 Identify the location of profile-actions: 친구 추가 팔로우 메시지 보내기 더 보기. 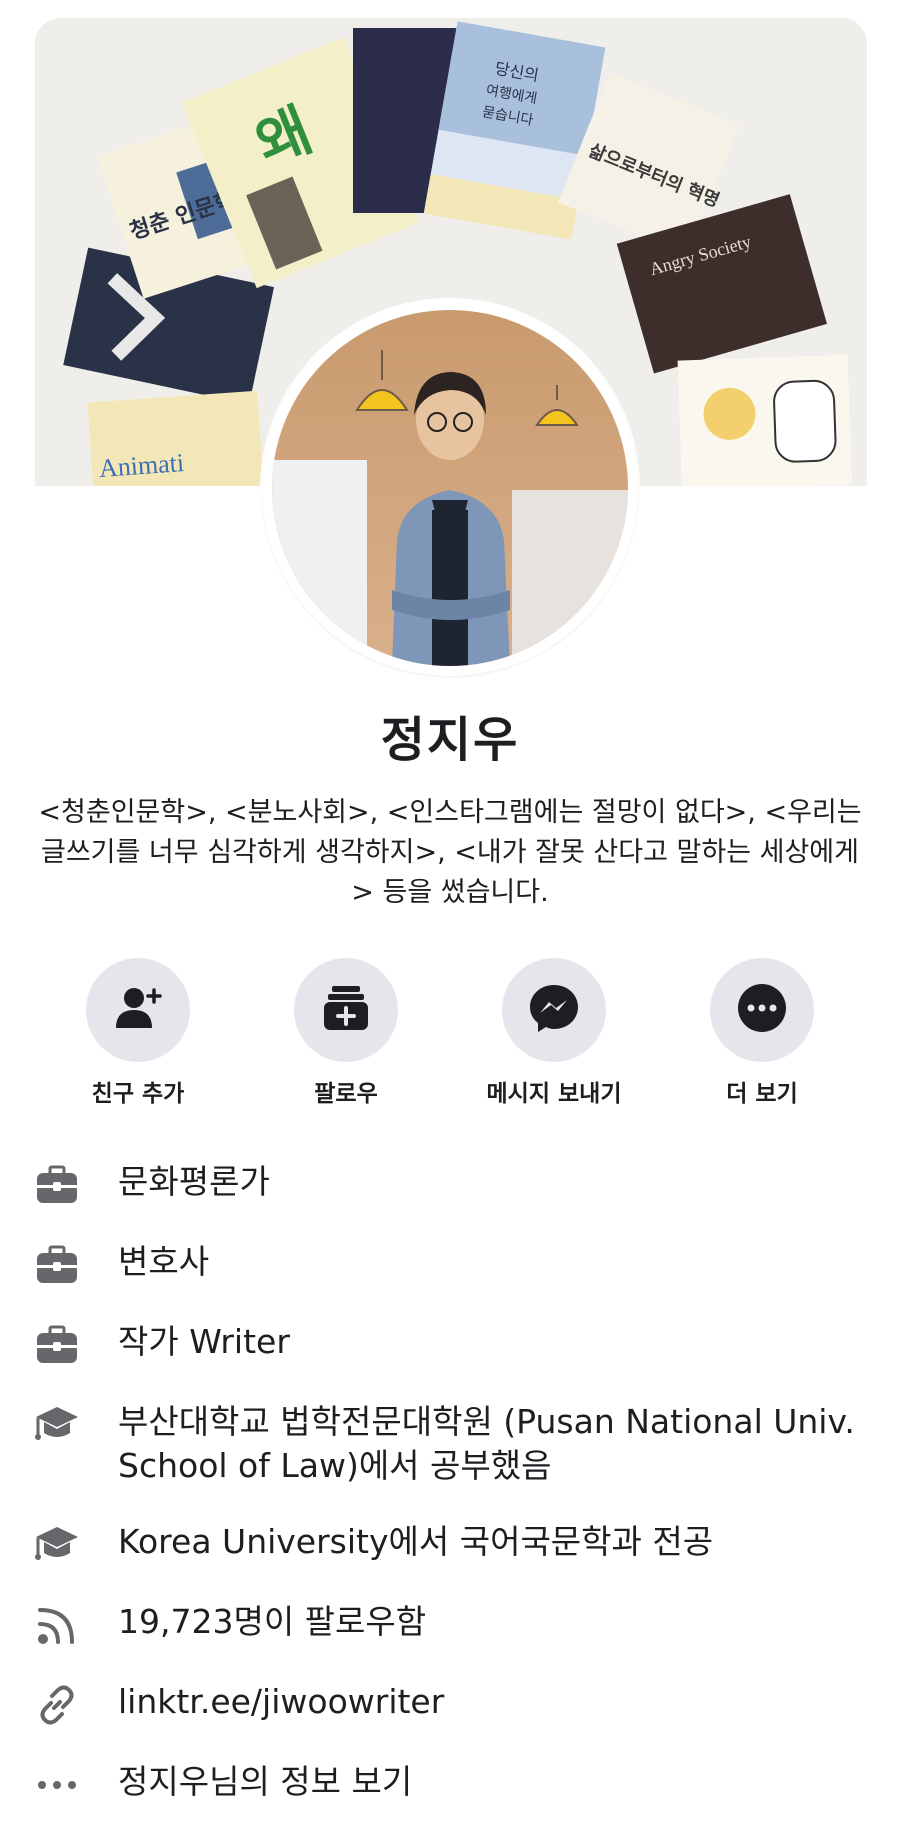
(450, 1033).